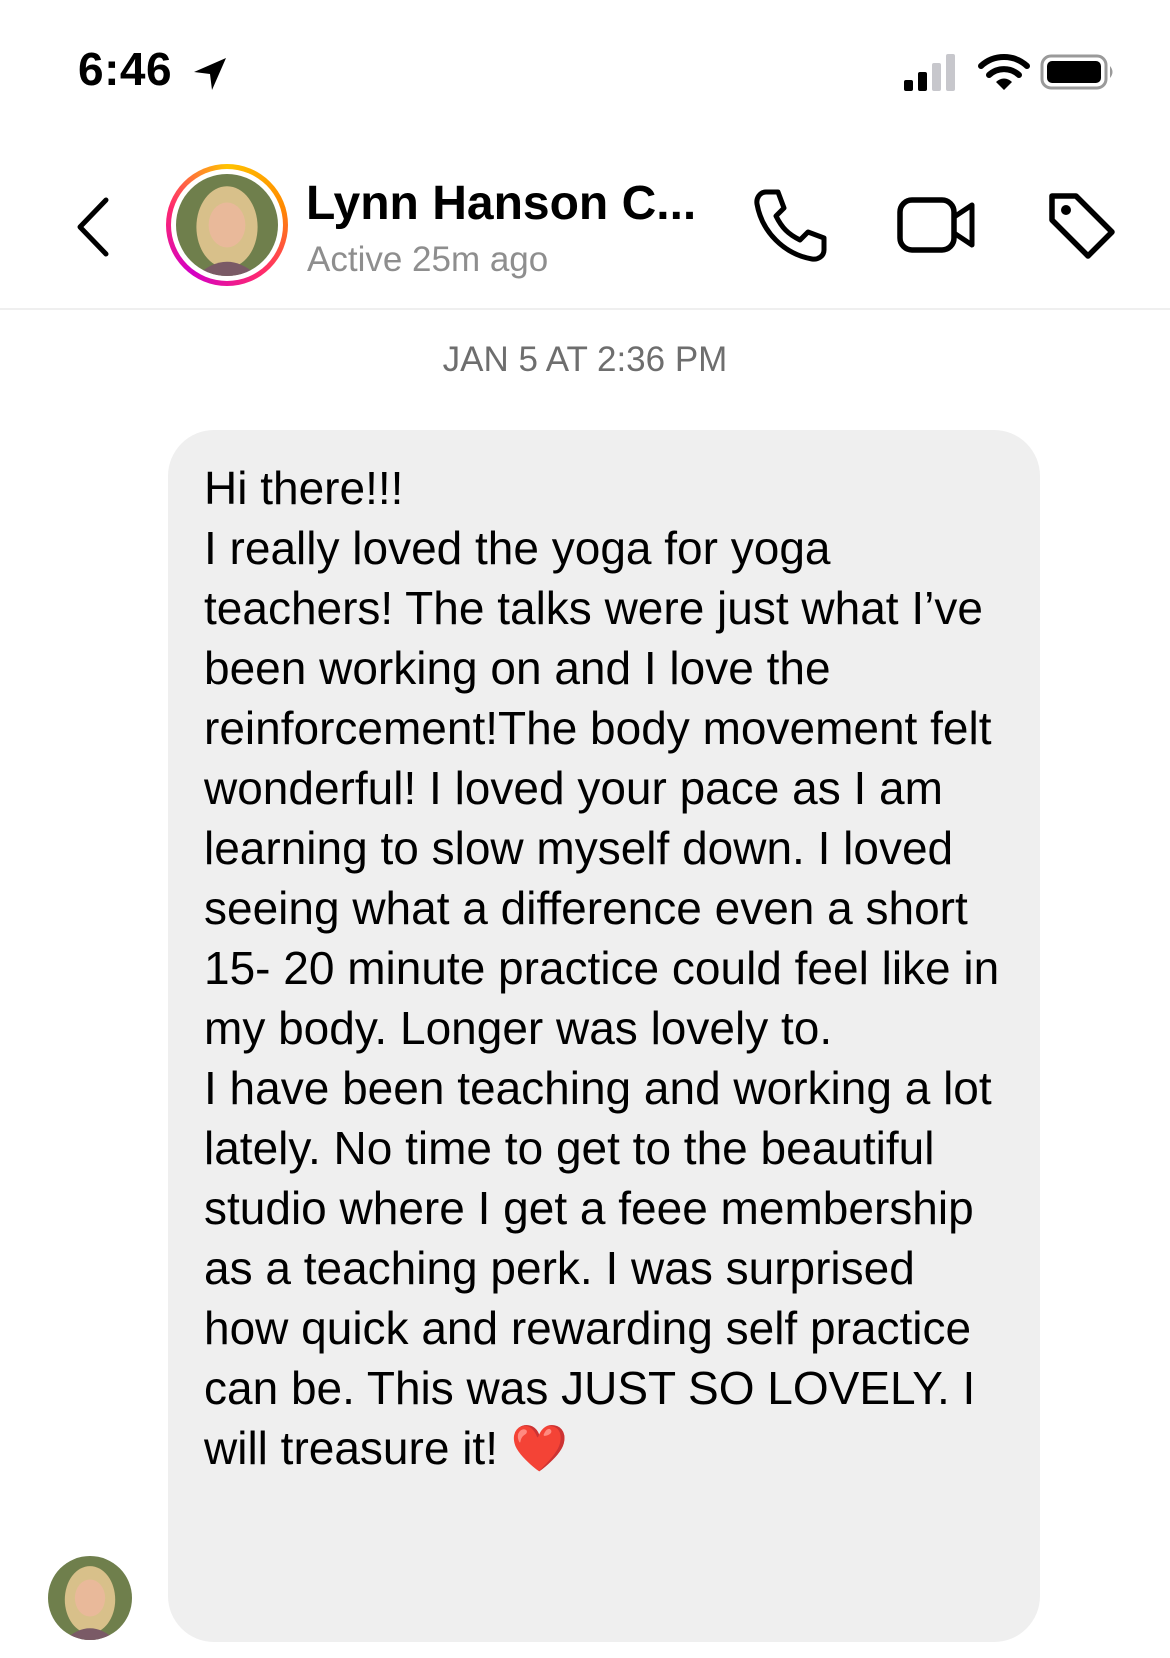  What do you see at coordinates (1076, 72) in the screenshot?
I see `battery-icon` at bounding box center [1076, 72].